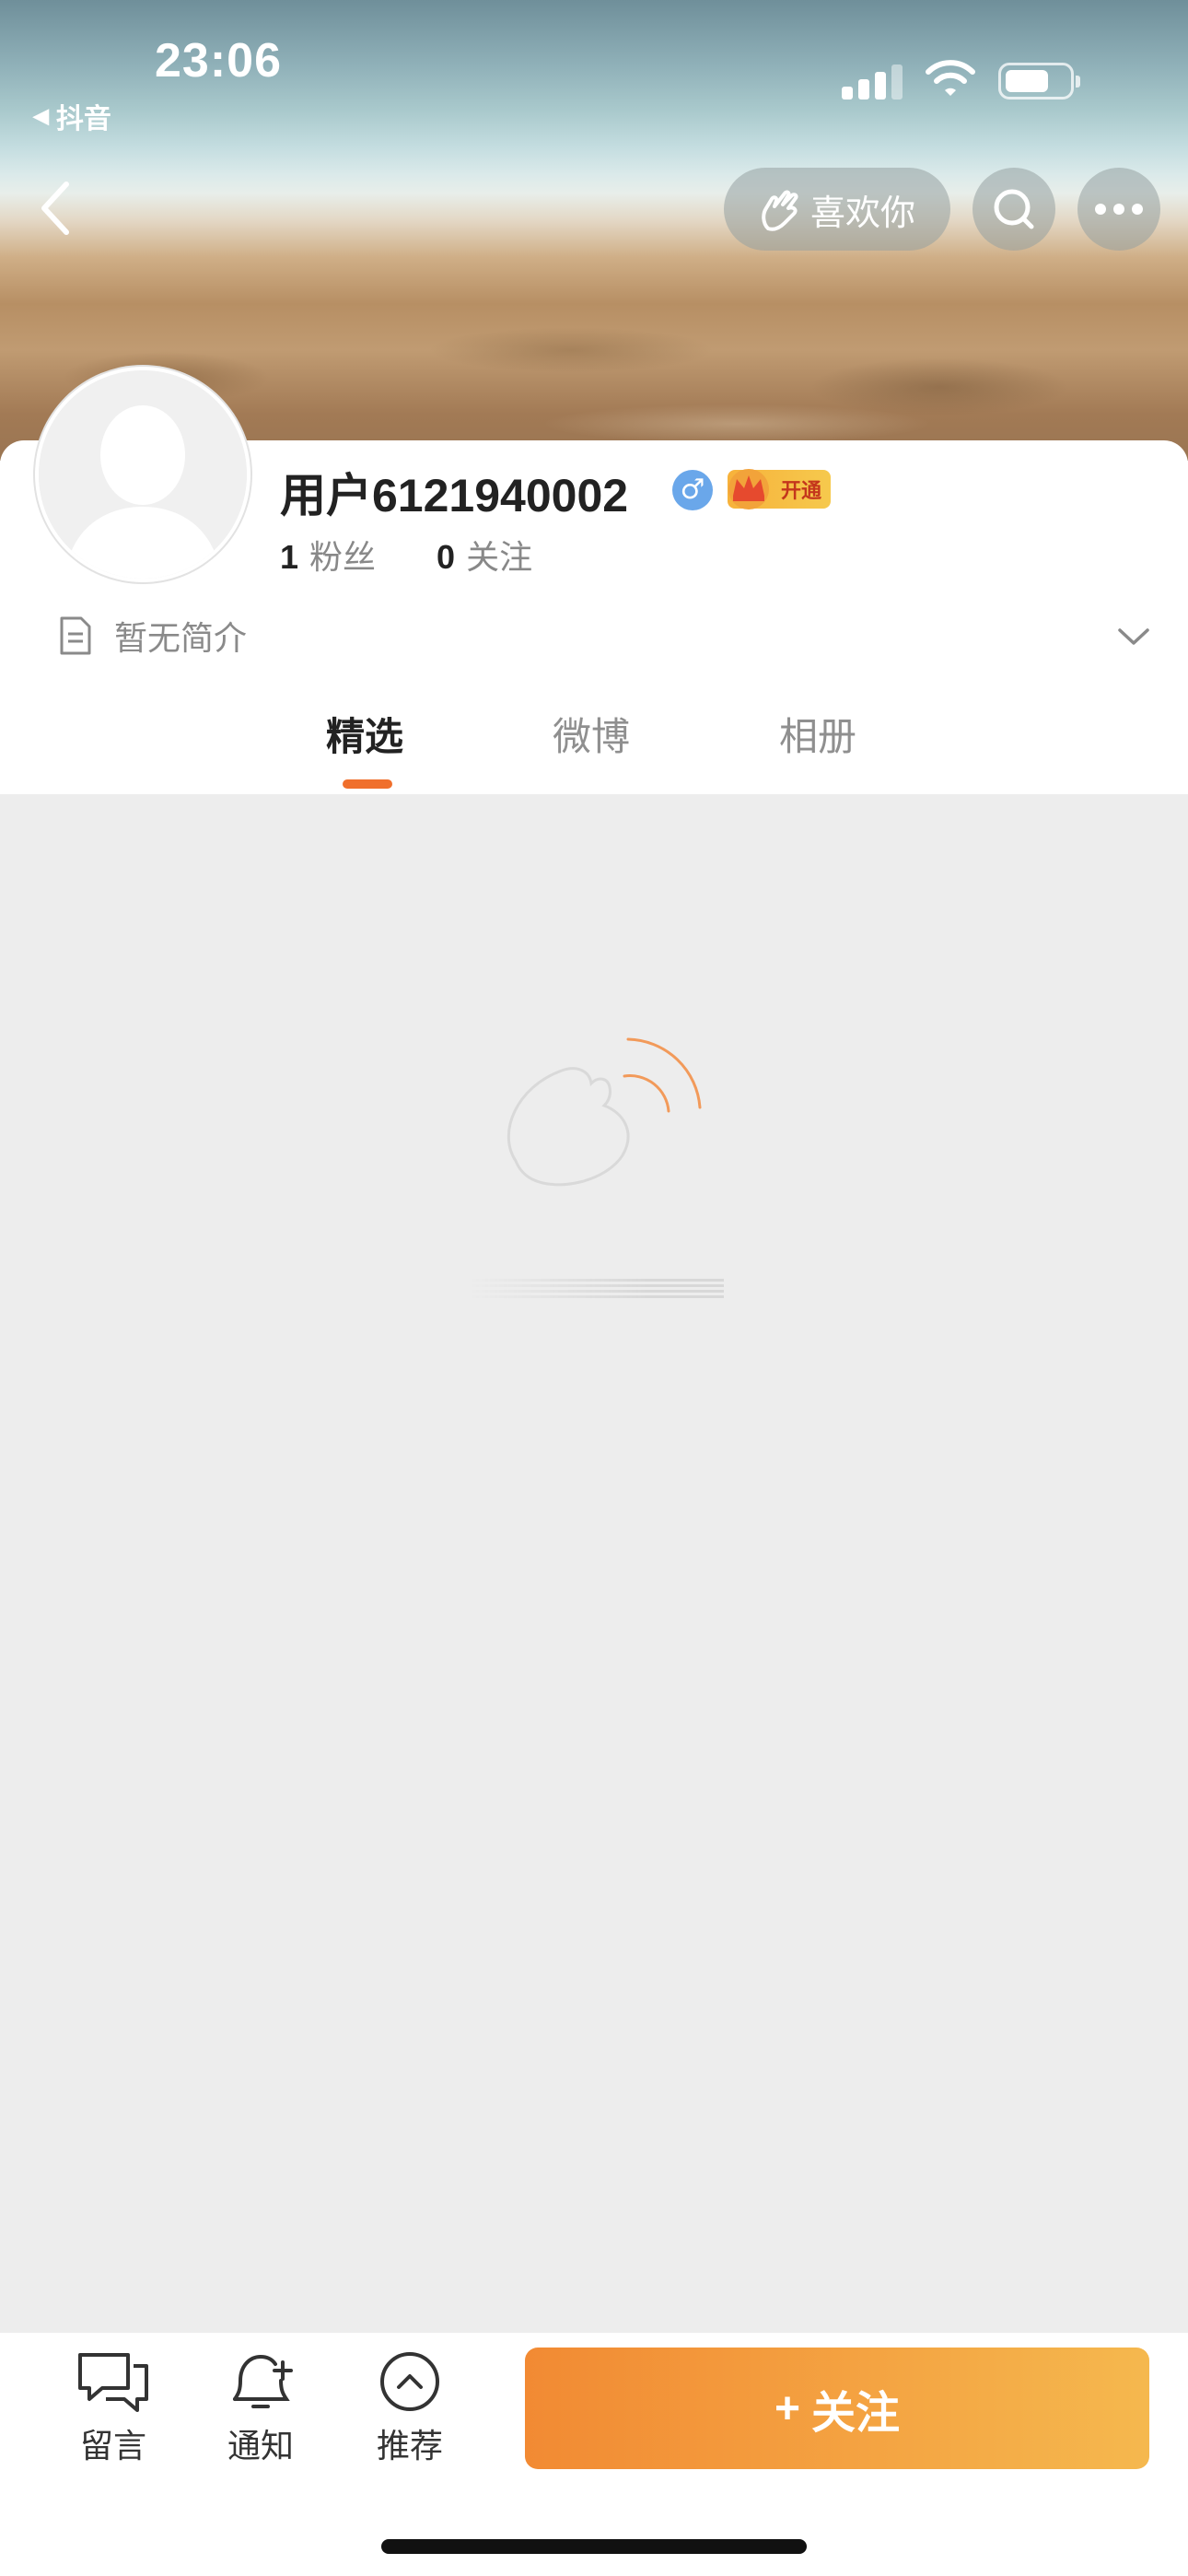 The image size is (1188, 2576). I want to click on notify-label: 通知, so click(260, 2447).